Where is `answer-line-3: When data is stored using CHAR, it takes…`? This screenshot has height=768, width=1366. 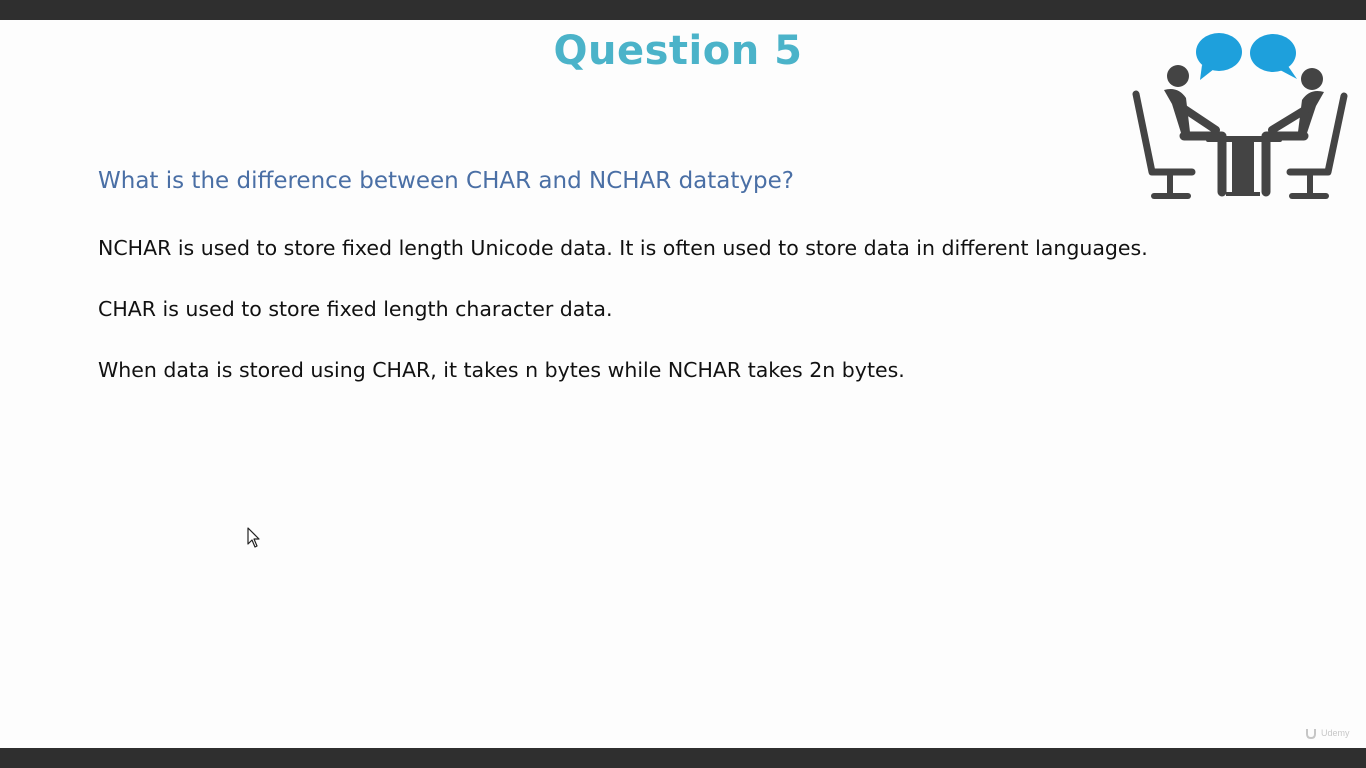
answer-line-3: When data is stored using CHAR, it takes… is located at coordinates (501, 370).